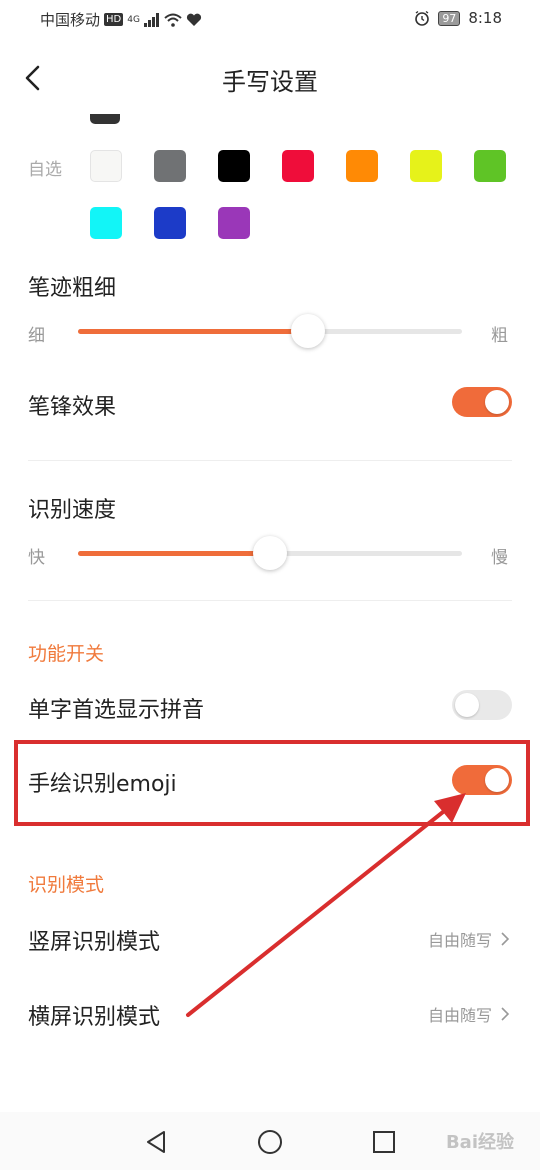  I want to click on triangle-back-icon, so click(156, 1142).